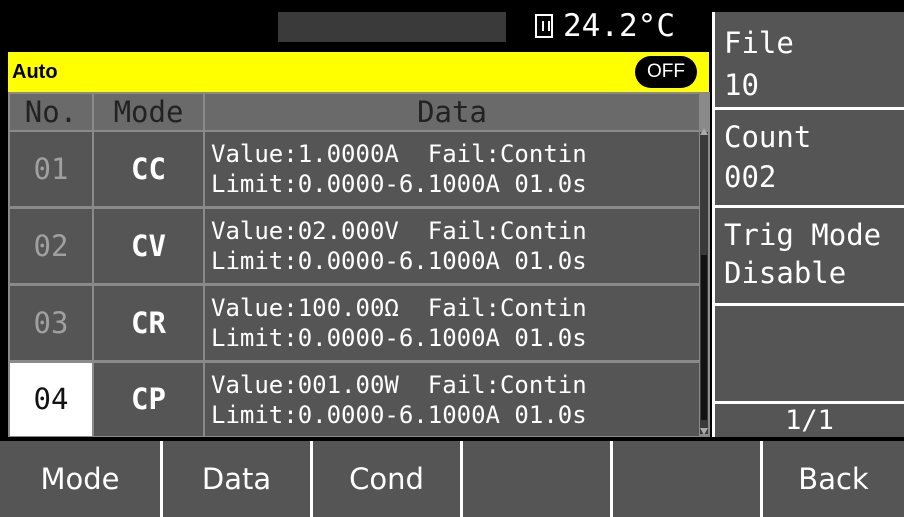  I want to click on row-data-line1: Value:02.000V Fail:Contin, so click(399, 231).